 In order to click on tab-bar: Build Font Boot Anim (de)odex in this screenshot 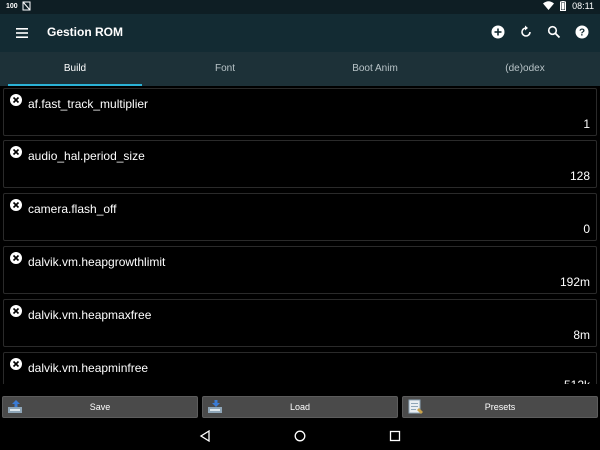, I will do `click(300, 69)`.